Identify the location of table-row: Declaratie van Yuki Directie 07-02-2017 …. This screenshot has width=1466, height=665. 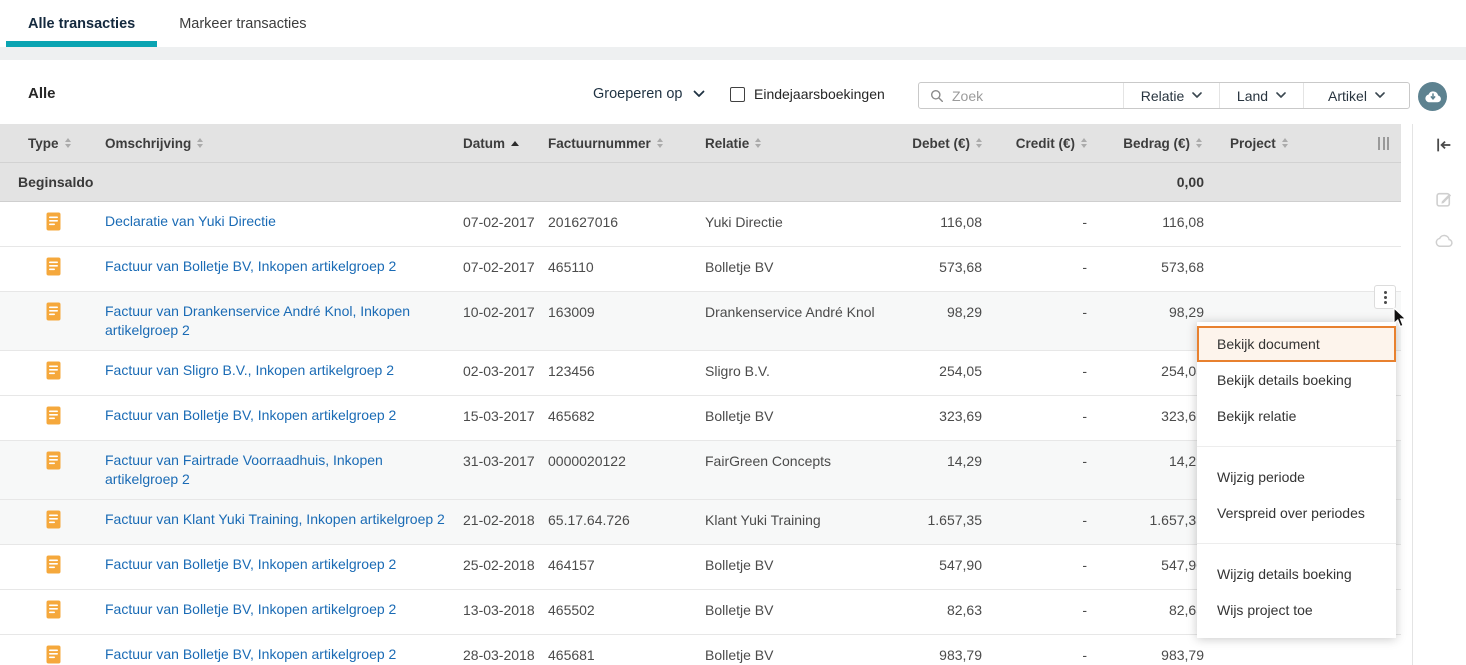
(700, 224).